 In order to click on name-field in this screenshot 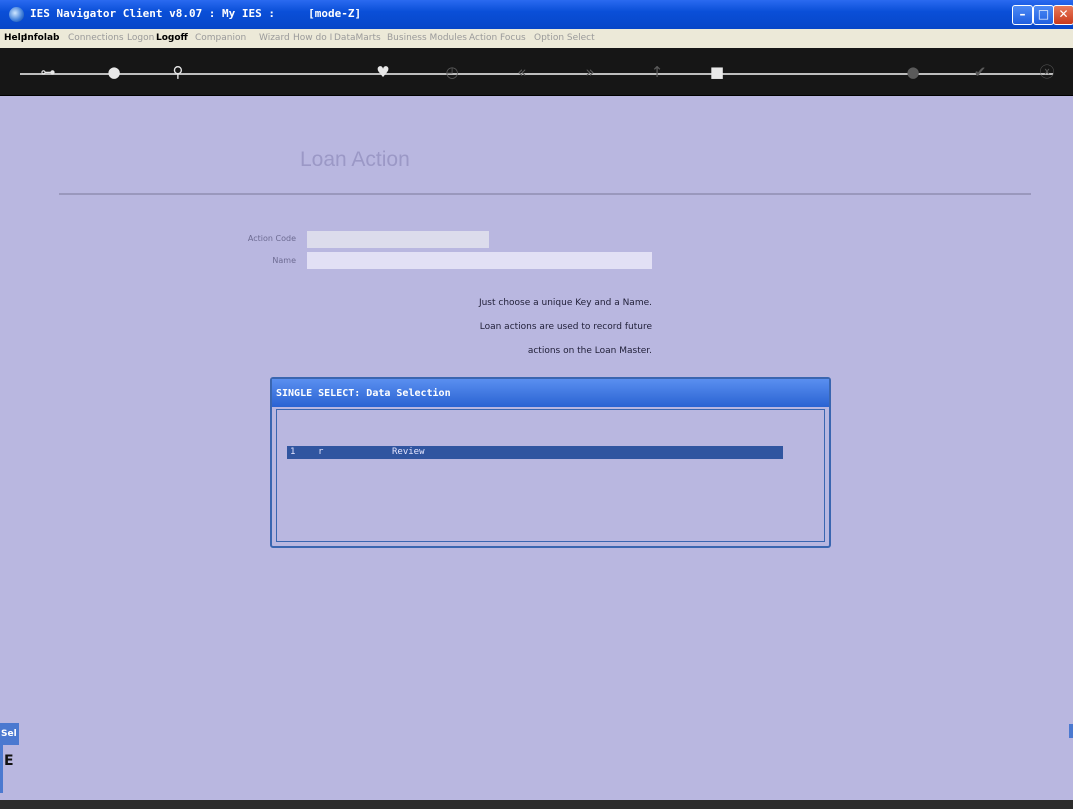, I will do `click(479, 260)`.